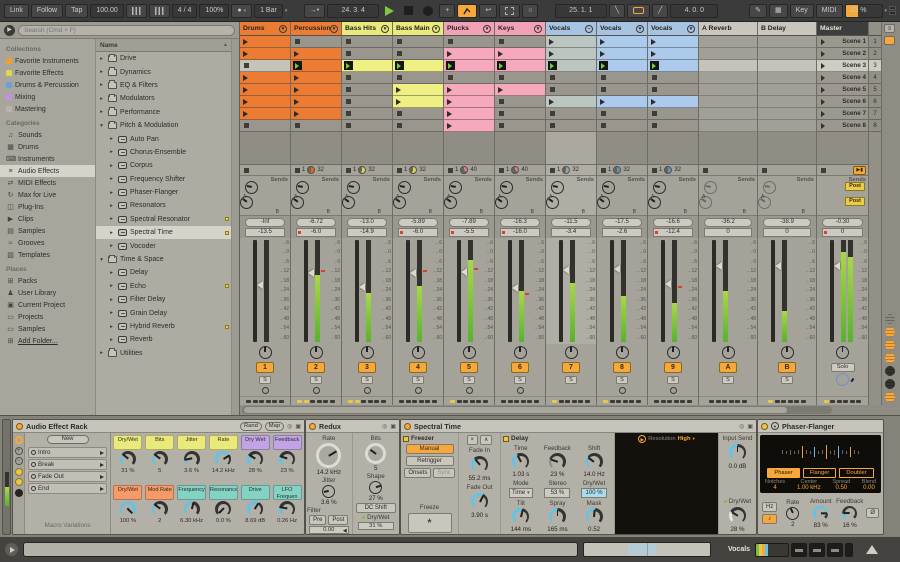  Describe the element at coordinates (842, 379) in the screenshot. I see `preview-volume-knob` at that location.